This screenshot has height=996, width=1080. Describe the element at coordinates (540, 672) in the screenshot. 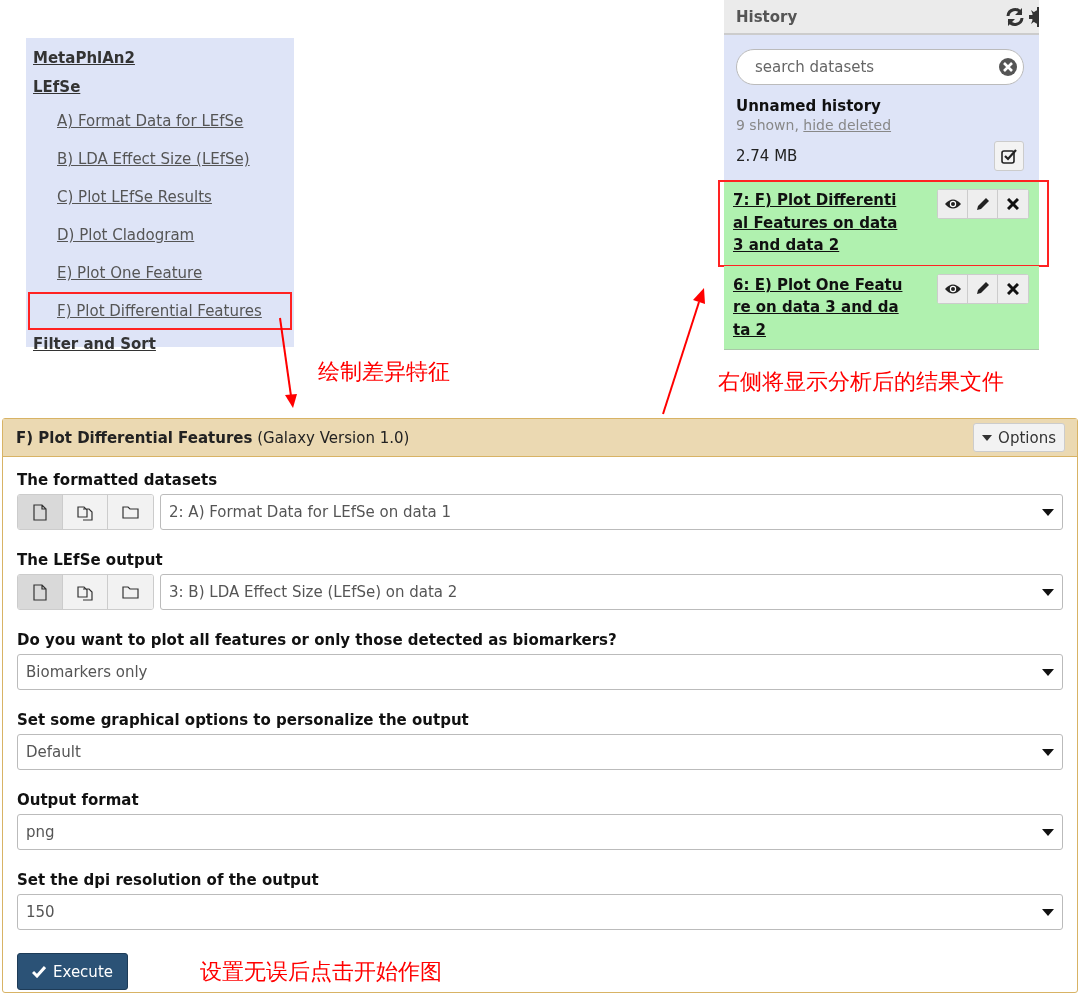

I see `select-field: Biomarkers only` at that location.